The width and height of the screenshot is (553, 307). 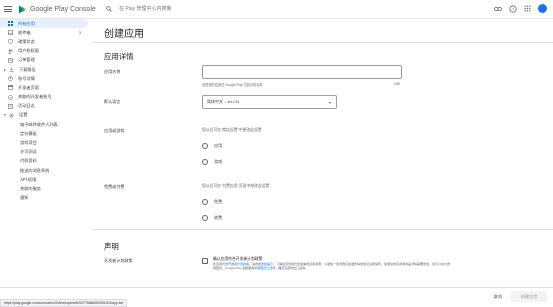 I want to click on gear-icon, so click(x=11, y=115).